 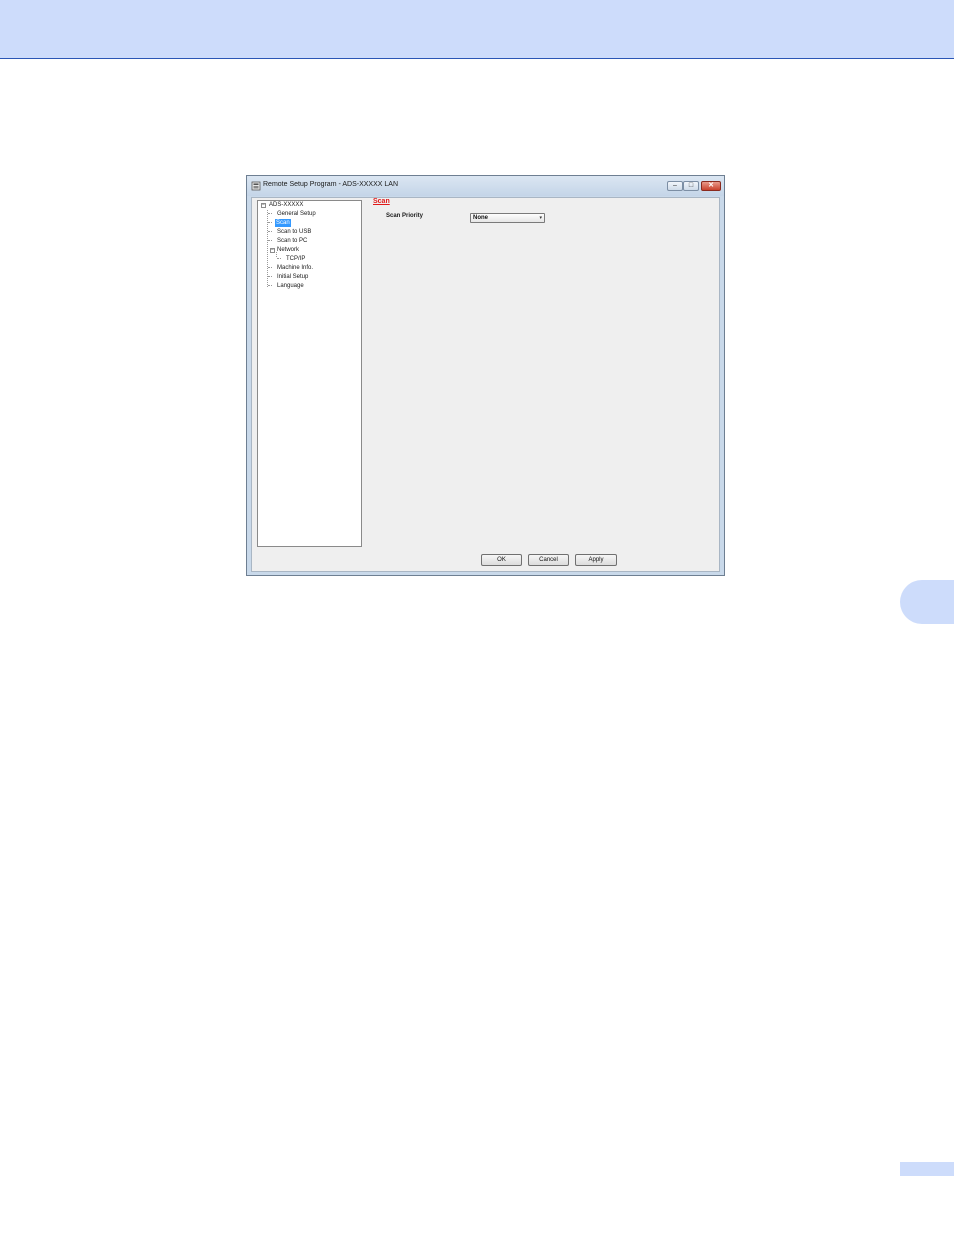 What do you see at coordinates (927, 1169) in the screenshot?
I see `page-number-box` at bounding box center [927, 1169].